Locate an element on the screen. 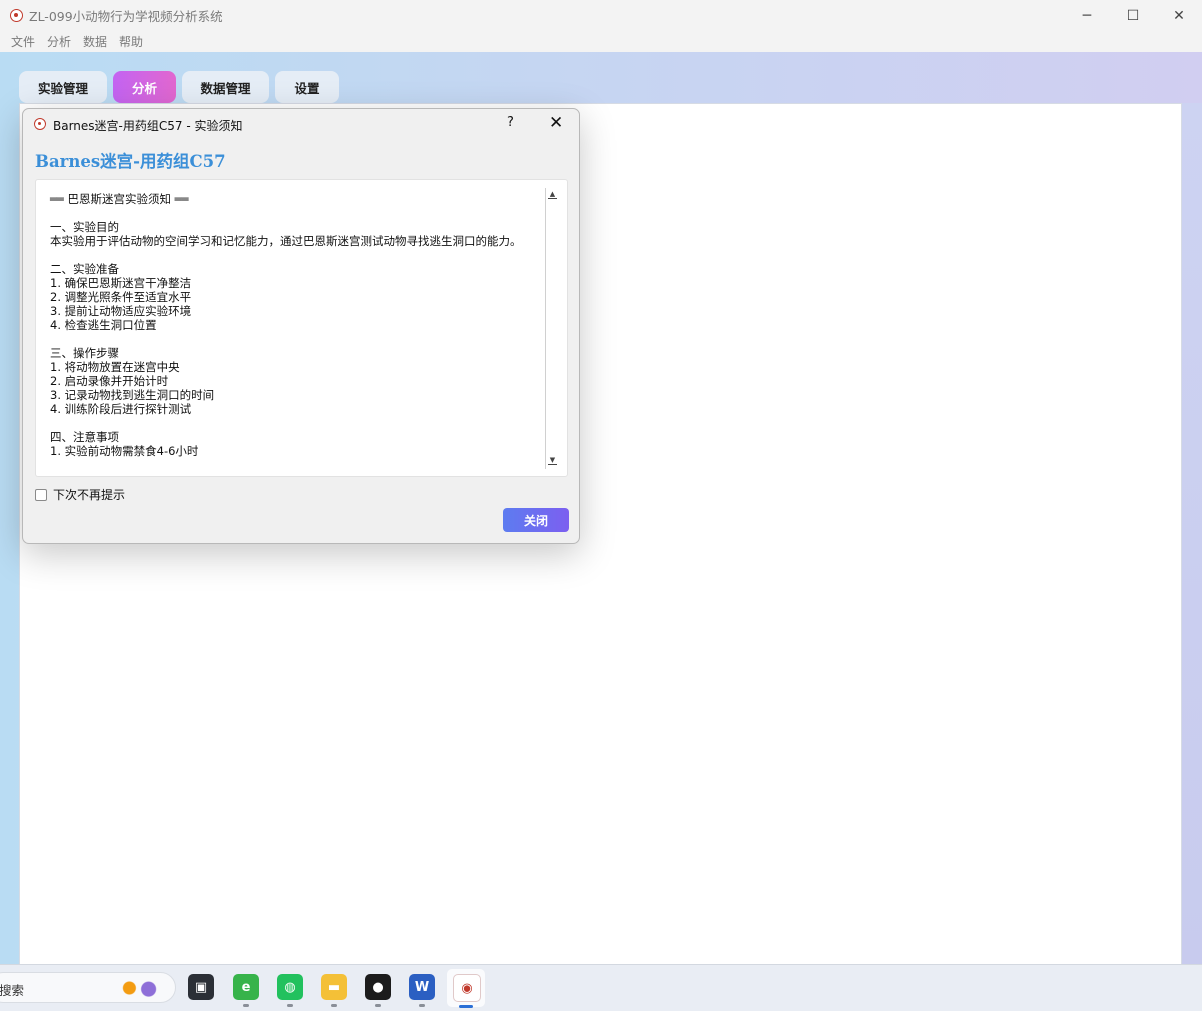 The image size is (1202, 1011). dialog-logo-icon is located at coordinates (40, 124).